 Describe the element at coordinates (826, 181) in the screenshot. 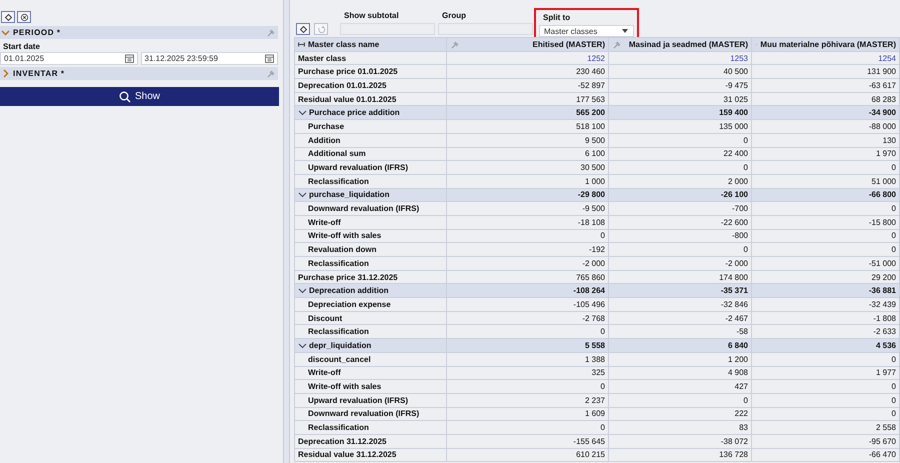

I see `table-cell: 51 000` at that location.